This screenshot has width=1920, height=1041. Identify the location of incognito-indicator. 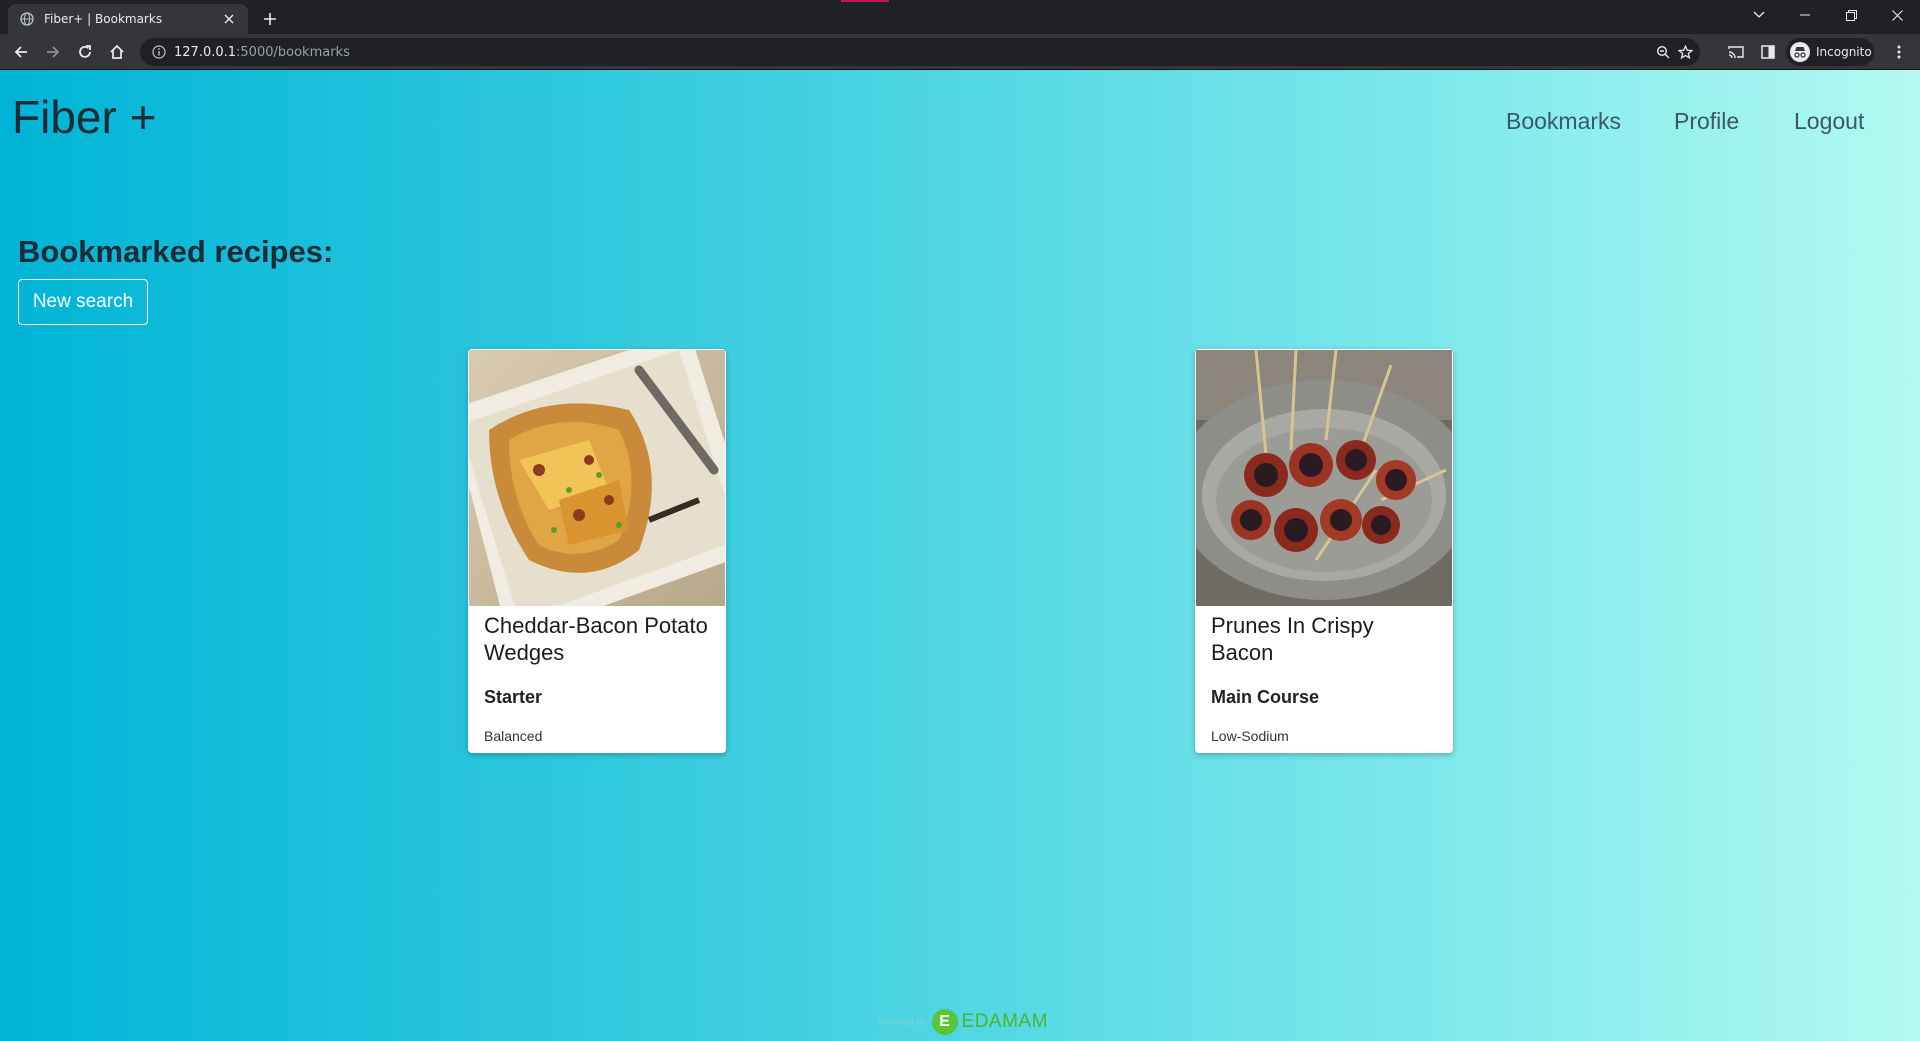
(865, 1).